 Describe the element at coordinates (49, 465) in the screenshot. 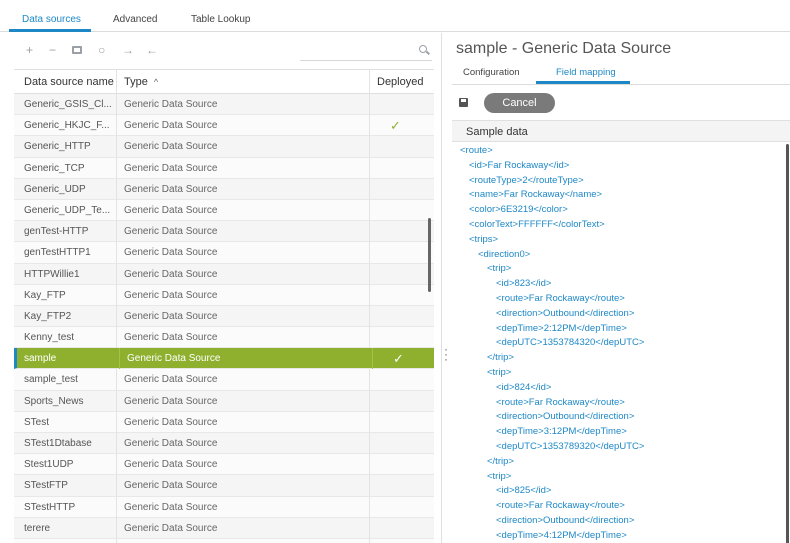

I see `data-source-name: Stest1UDP` at that location.